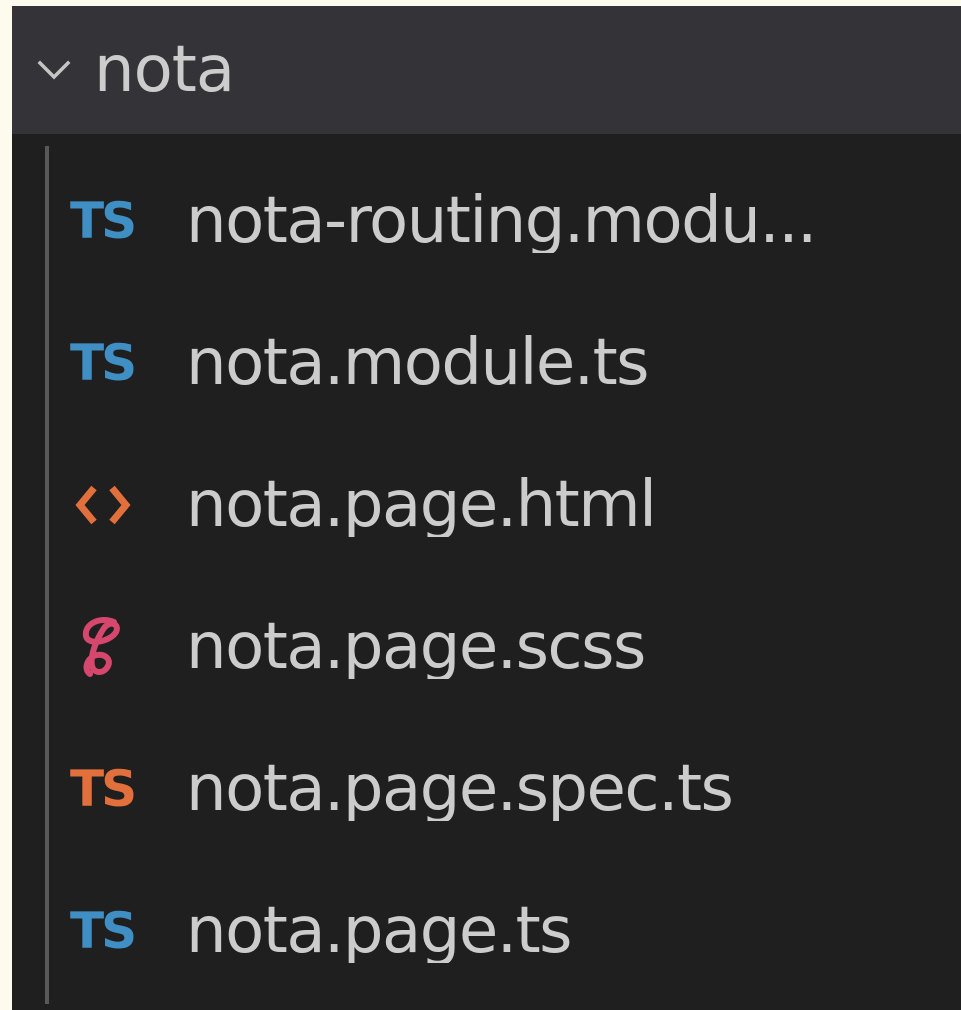  What do you see at coordinates (415, 647) in the screenshot?
I see `file-name: nota.page.scss` at bounding box center [415, 647].